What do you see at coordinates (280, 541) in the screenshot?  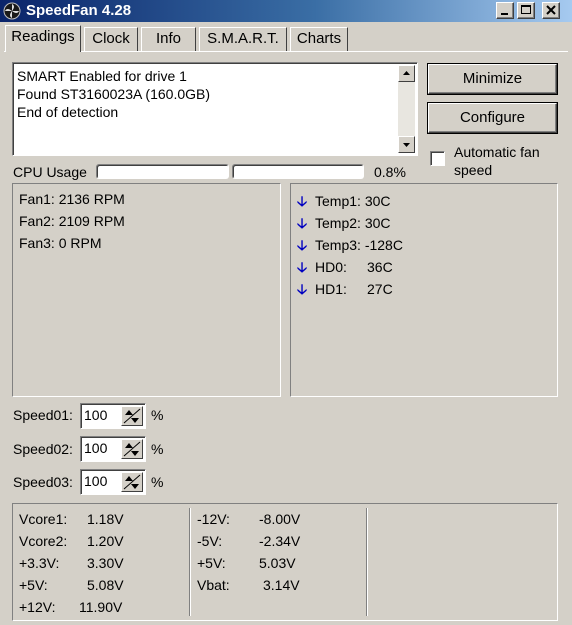 I see `voltage-value: -2.34V` at bounding box center [280, 541].